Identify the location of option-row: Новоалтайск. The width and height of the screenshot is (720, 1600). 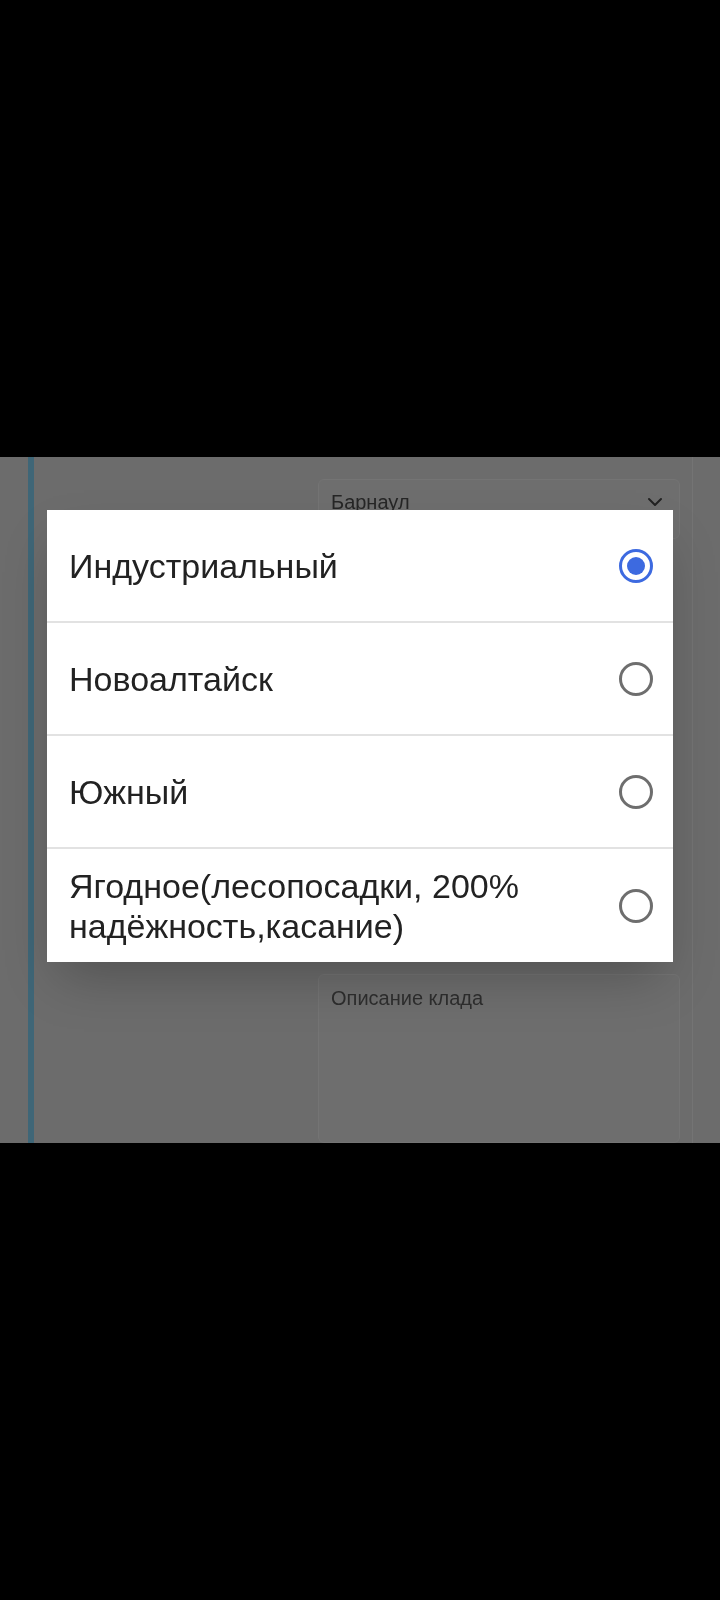
(360, 679).